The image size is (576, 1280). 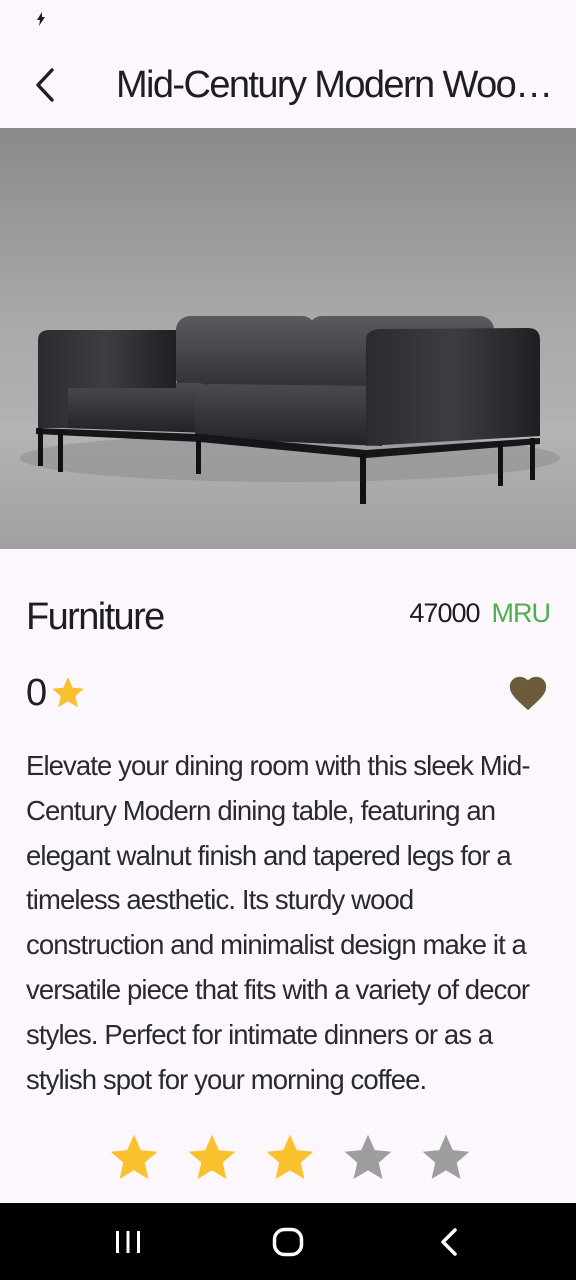 I want to click on price-currency: MRU, so click(x=521, y=613).